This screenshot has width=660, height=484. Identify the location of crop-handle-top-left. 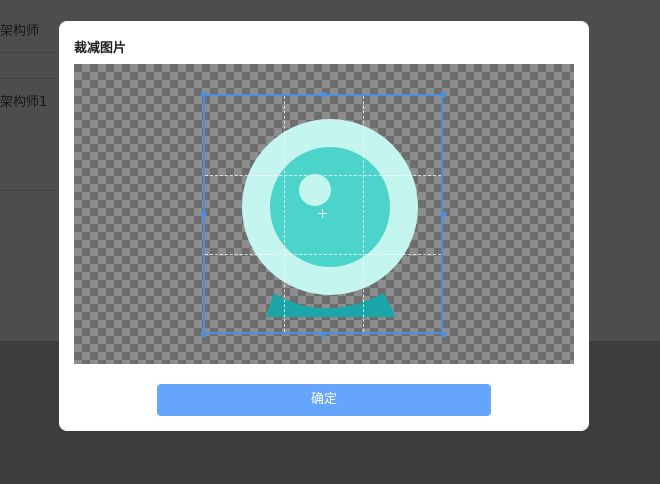
(203, 94).